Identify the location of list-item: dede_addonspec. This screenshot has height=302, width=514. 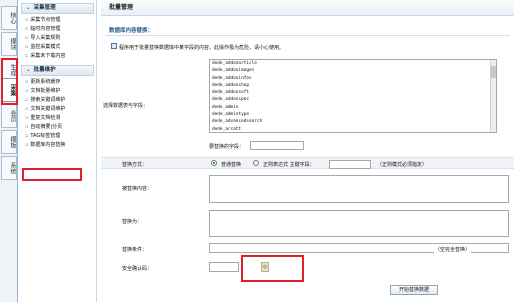
(353, 99).